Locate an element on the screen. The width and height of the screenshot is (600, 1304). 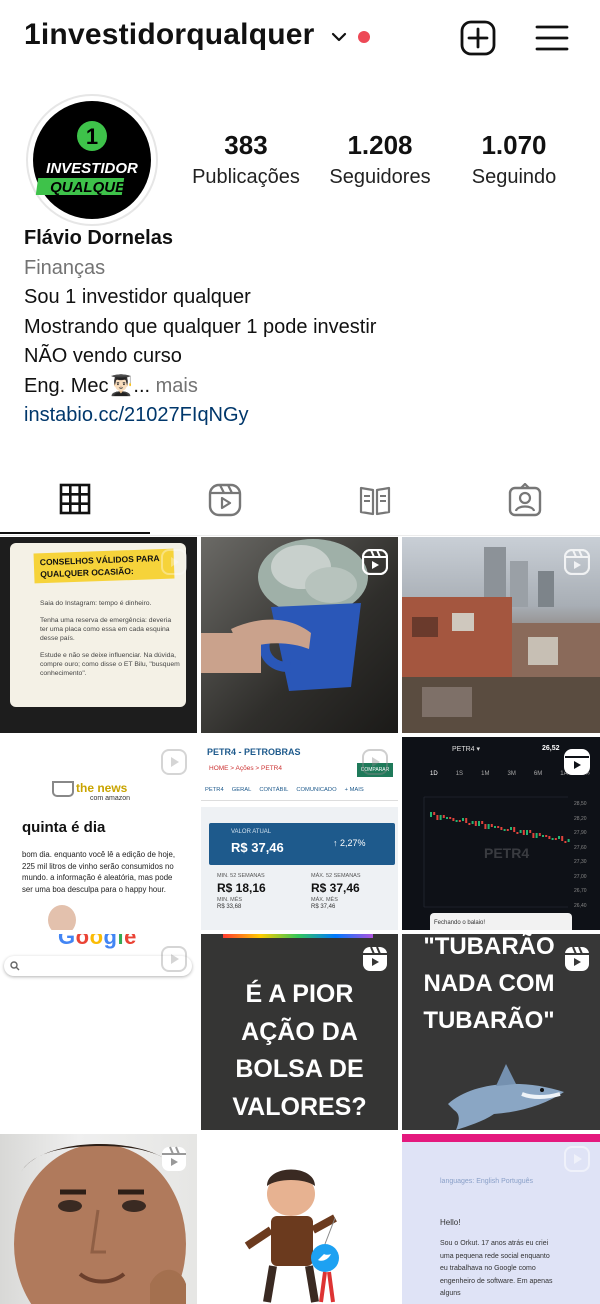
shark-illustration is located at coordinates (506, 1097).